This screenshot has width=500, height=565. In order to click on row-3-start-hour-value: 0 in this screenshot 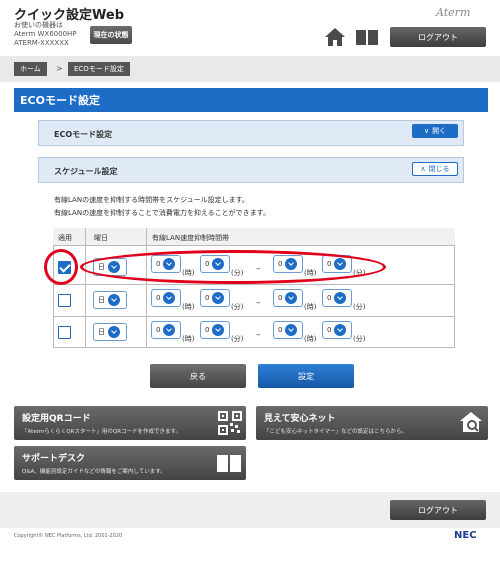, I will do `click(158, 330)`.